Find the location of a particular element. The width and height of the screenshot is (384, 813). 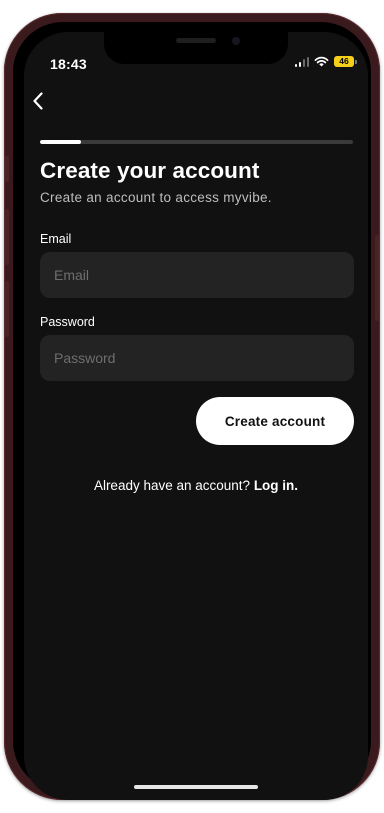

back-button is located at coordinates (38, 101).